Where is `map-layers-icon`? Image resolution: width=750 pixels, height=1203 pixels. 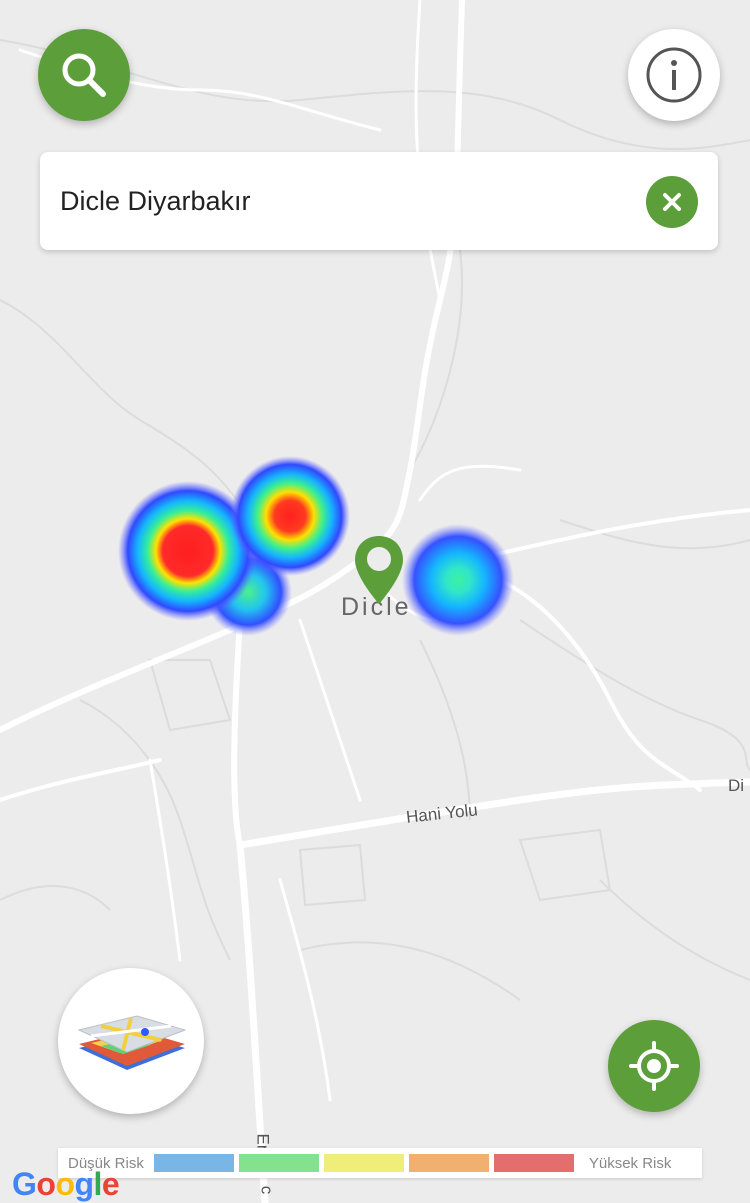
map-layers-icon is located at coordinates (132, 1042).